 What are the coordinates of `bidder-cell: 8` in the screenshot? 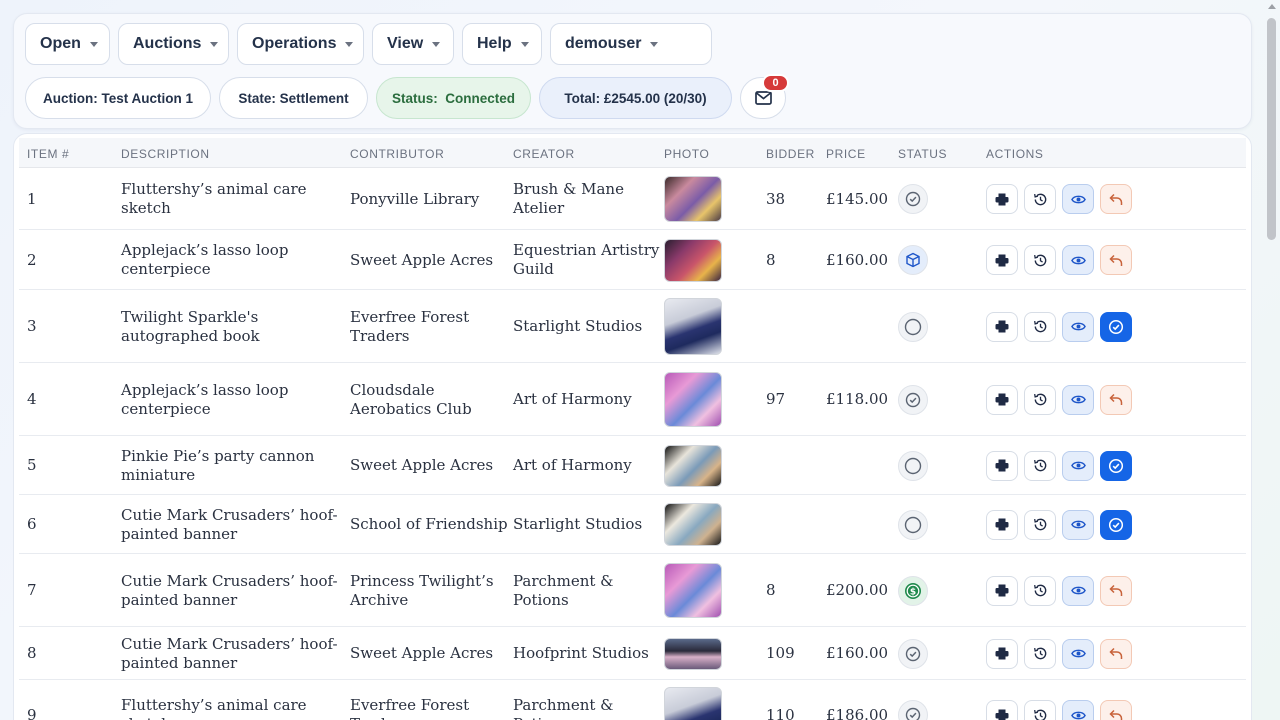 It's located at (771, 259).